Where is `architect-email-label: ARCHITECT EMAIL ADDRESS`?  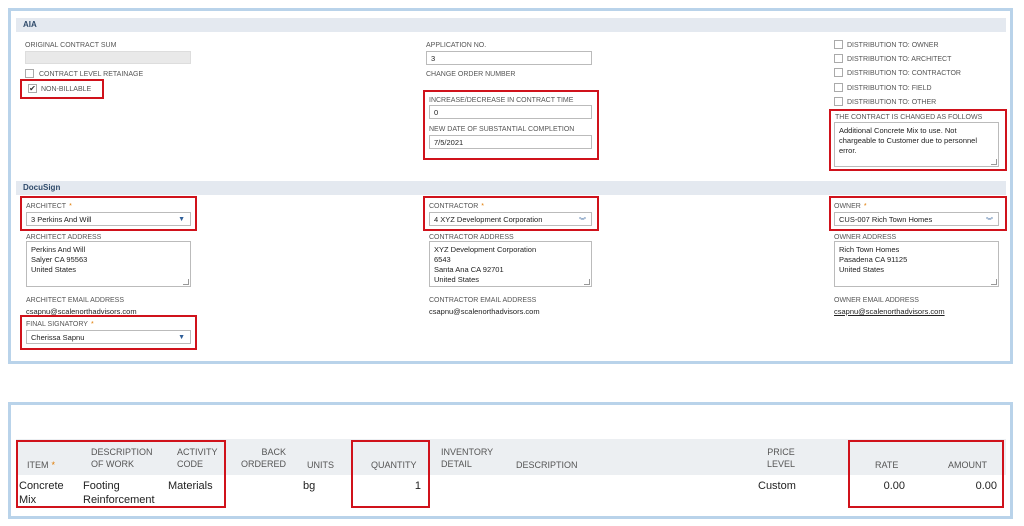 architect-email-label: ARCHITECT EMAIL ADDRESS is located at coordinates (75, 300).